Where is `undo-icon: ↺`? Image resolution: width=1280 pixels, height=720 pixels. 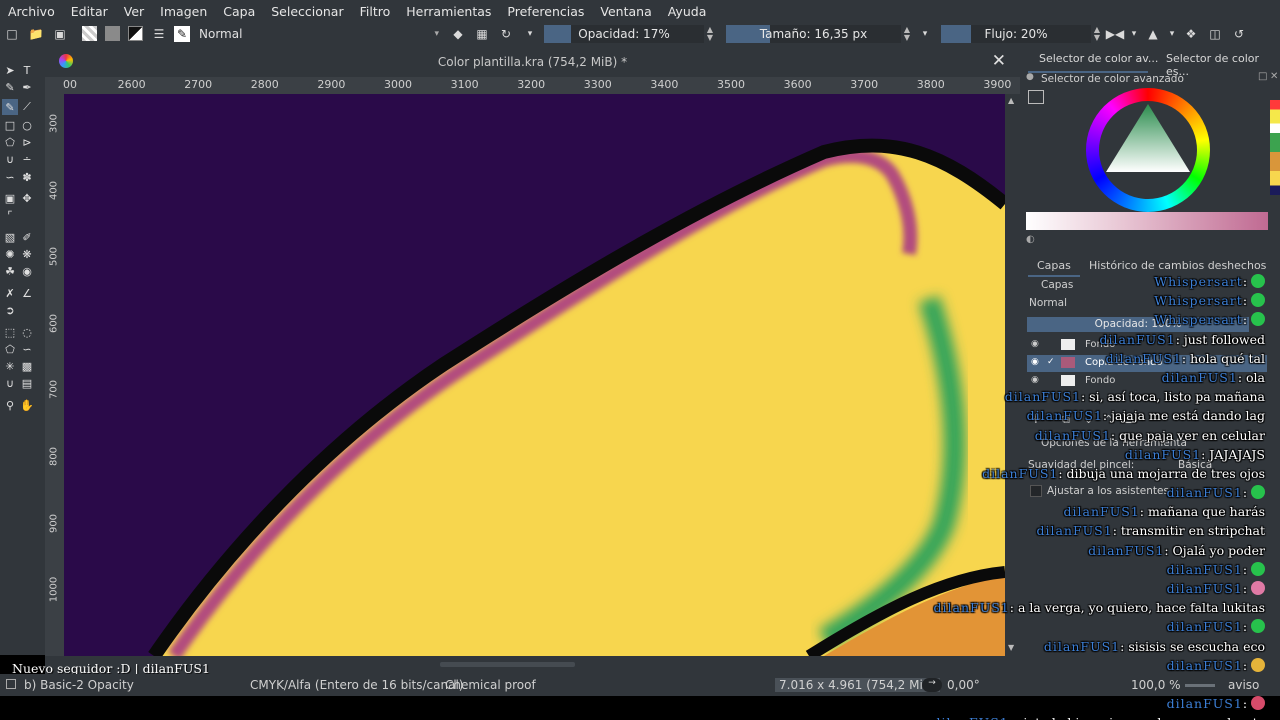 undo-icon: ↺ is located at coordinates (1239, 34).